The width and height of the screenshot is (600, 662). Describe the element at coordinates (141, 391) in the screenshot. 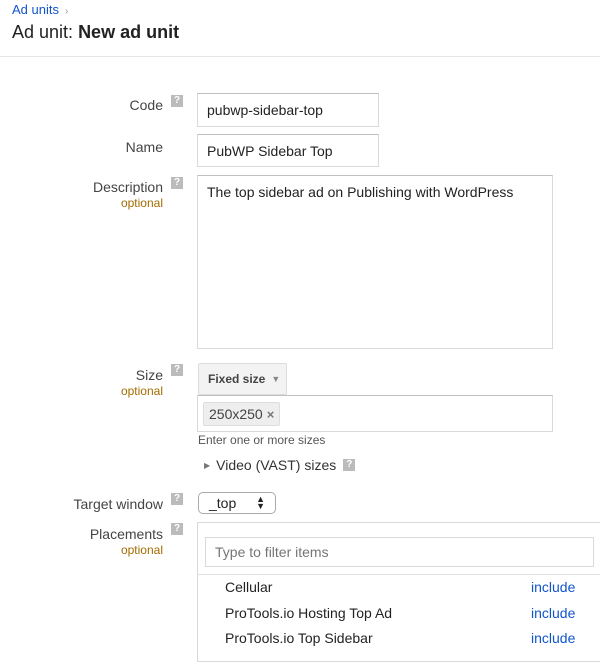

I see `size-optional: optional` at that location.